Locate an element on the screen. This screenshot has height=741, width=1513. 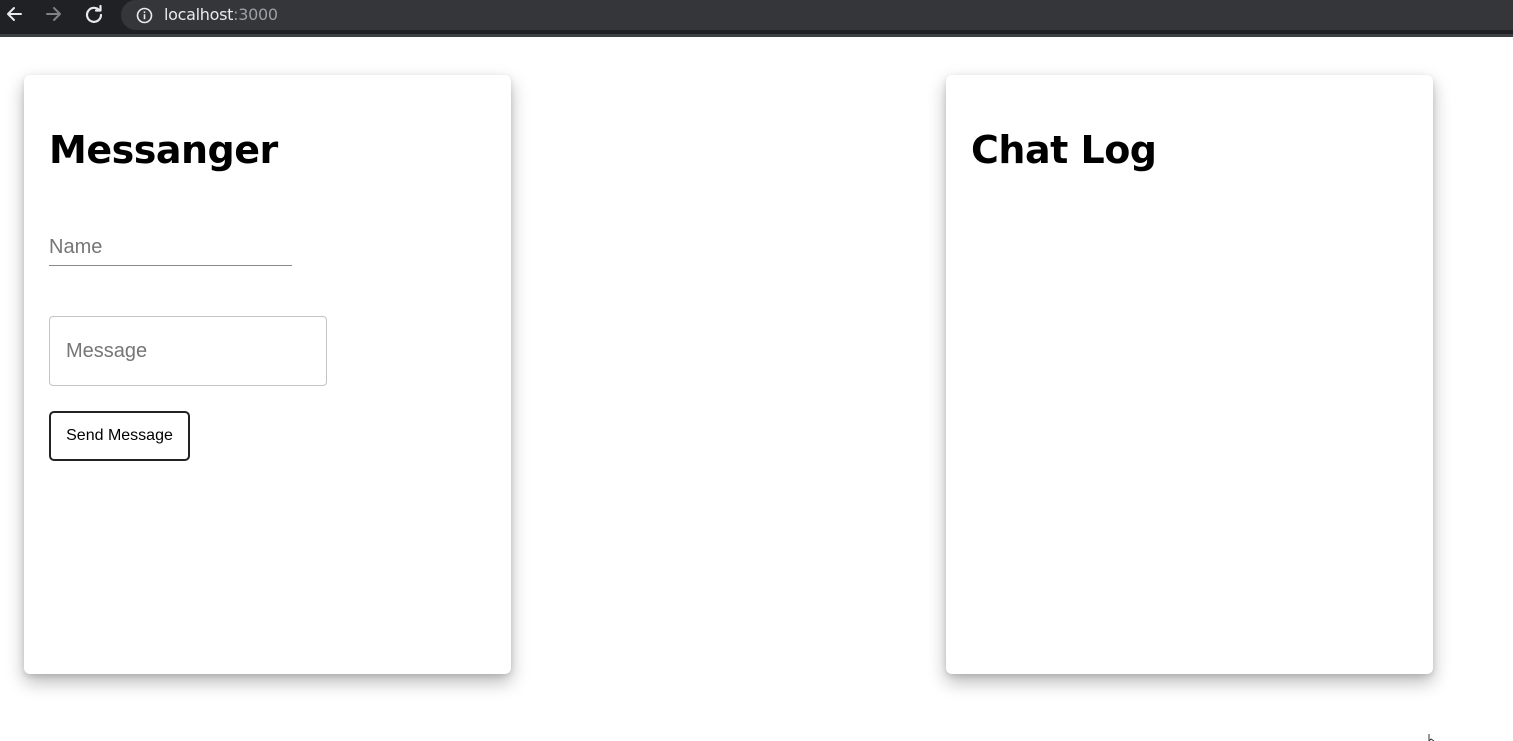
back-button is located at coordinates (14, 14).